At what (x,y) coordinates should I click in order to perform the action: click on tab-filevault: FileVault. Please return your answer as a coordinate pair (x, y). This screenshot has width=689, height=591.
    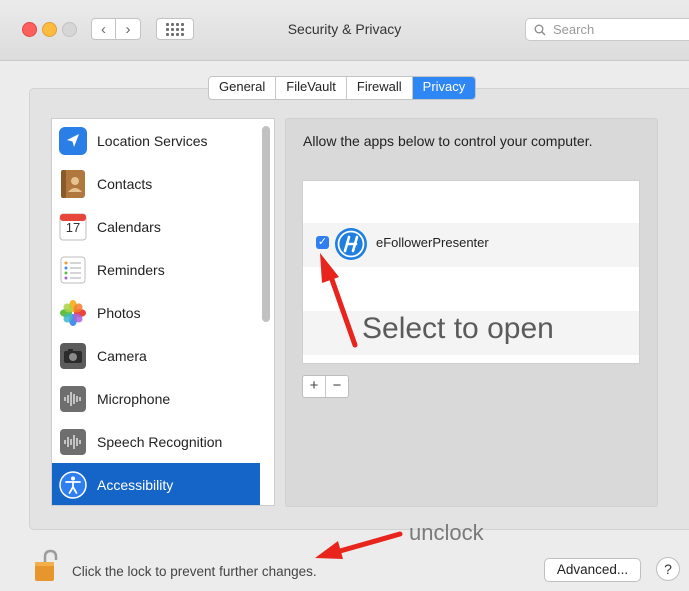
    Looking at the image, I should click on (311, 88).